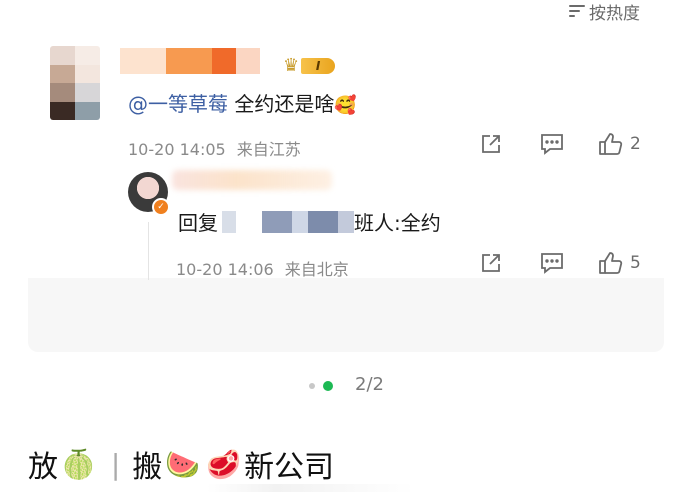 The width and height of the screenshot is (690, 492). Describe the element at coordinates (177, 149) in the screenshot. I see `comment-time: 10-20 14:05` at that location.